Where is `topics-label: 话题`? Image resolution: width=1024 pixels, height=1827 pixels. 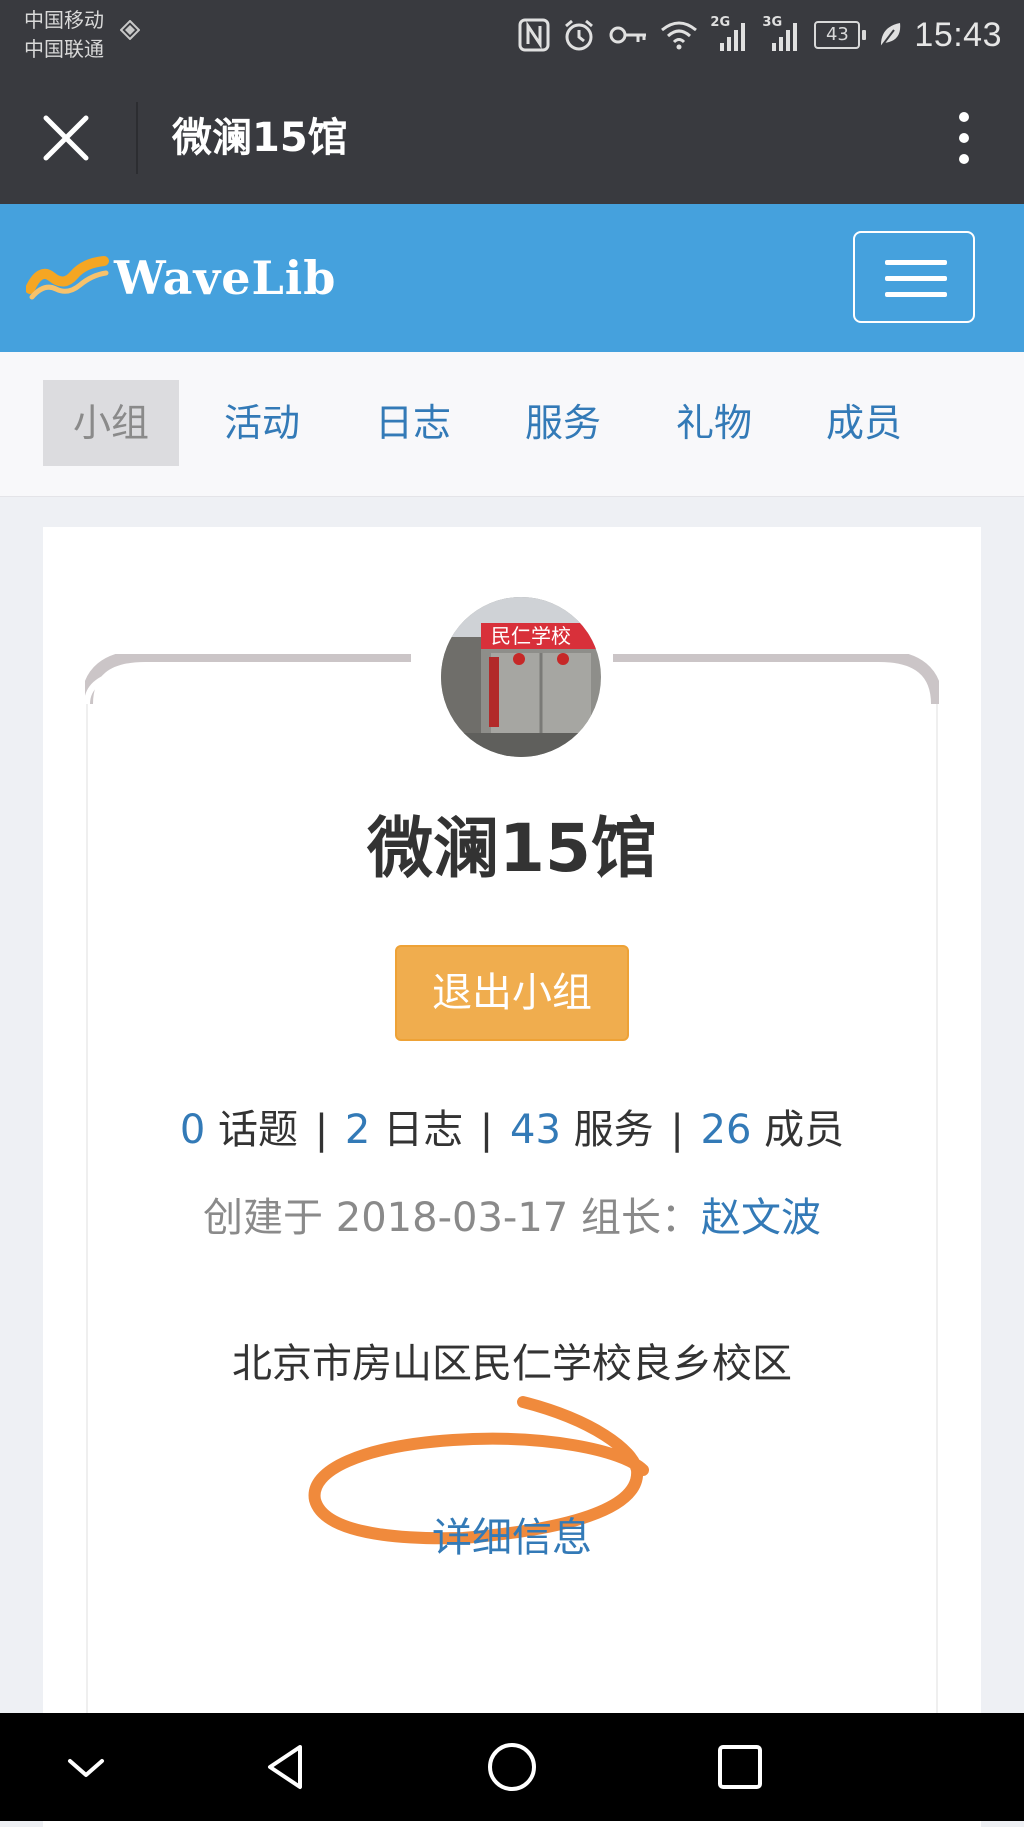
topics-label: 话题 is located at coordinates (257, 1130).